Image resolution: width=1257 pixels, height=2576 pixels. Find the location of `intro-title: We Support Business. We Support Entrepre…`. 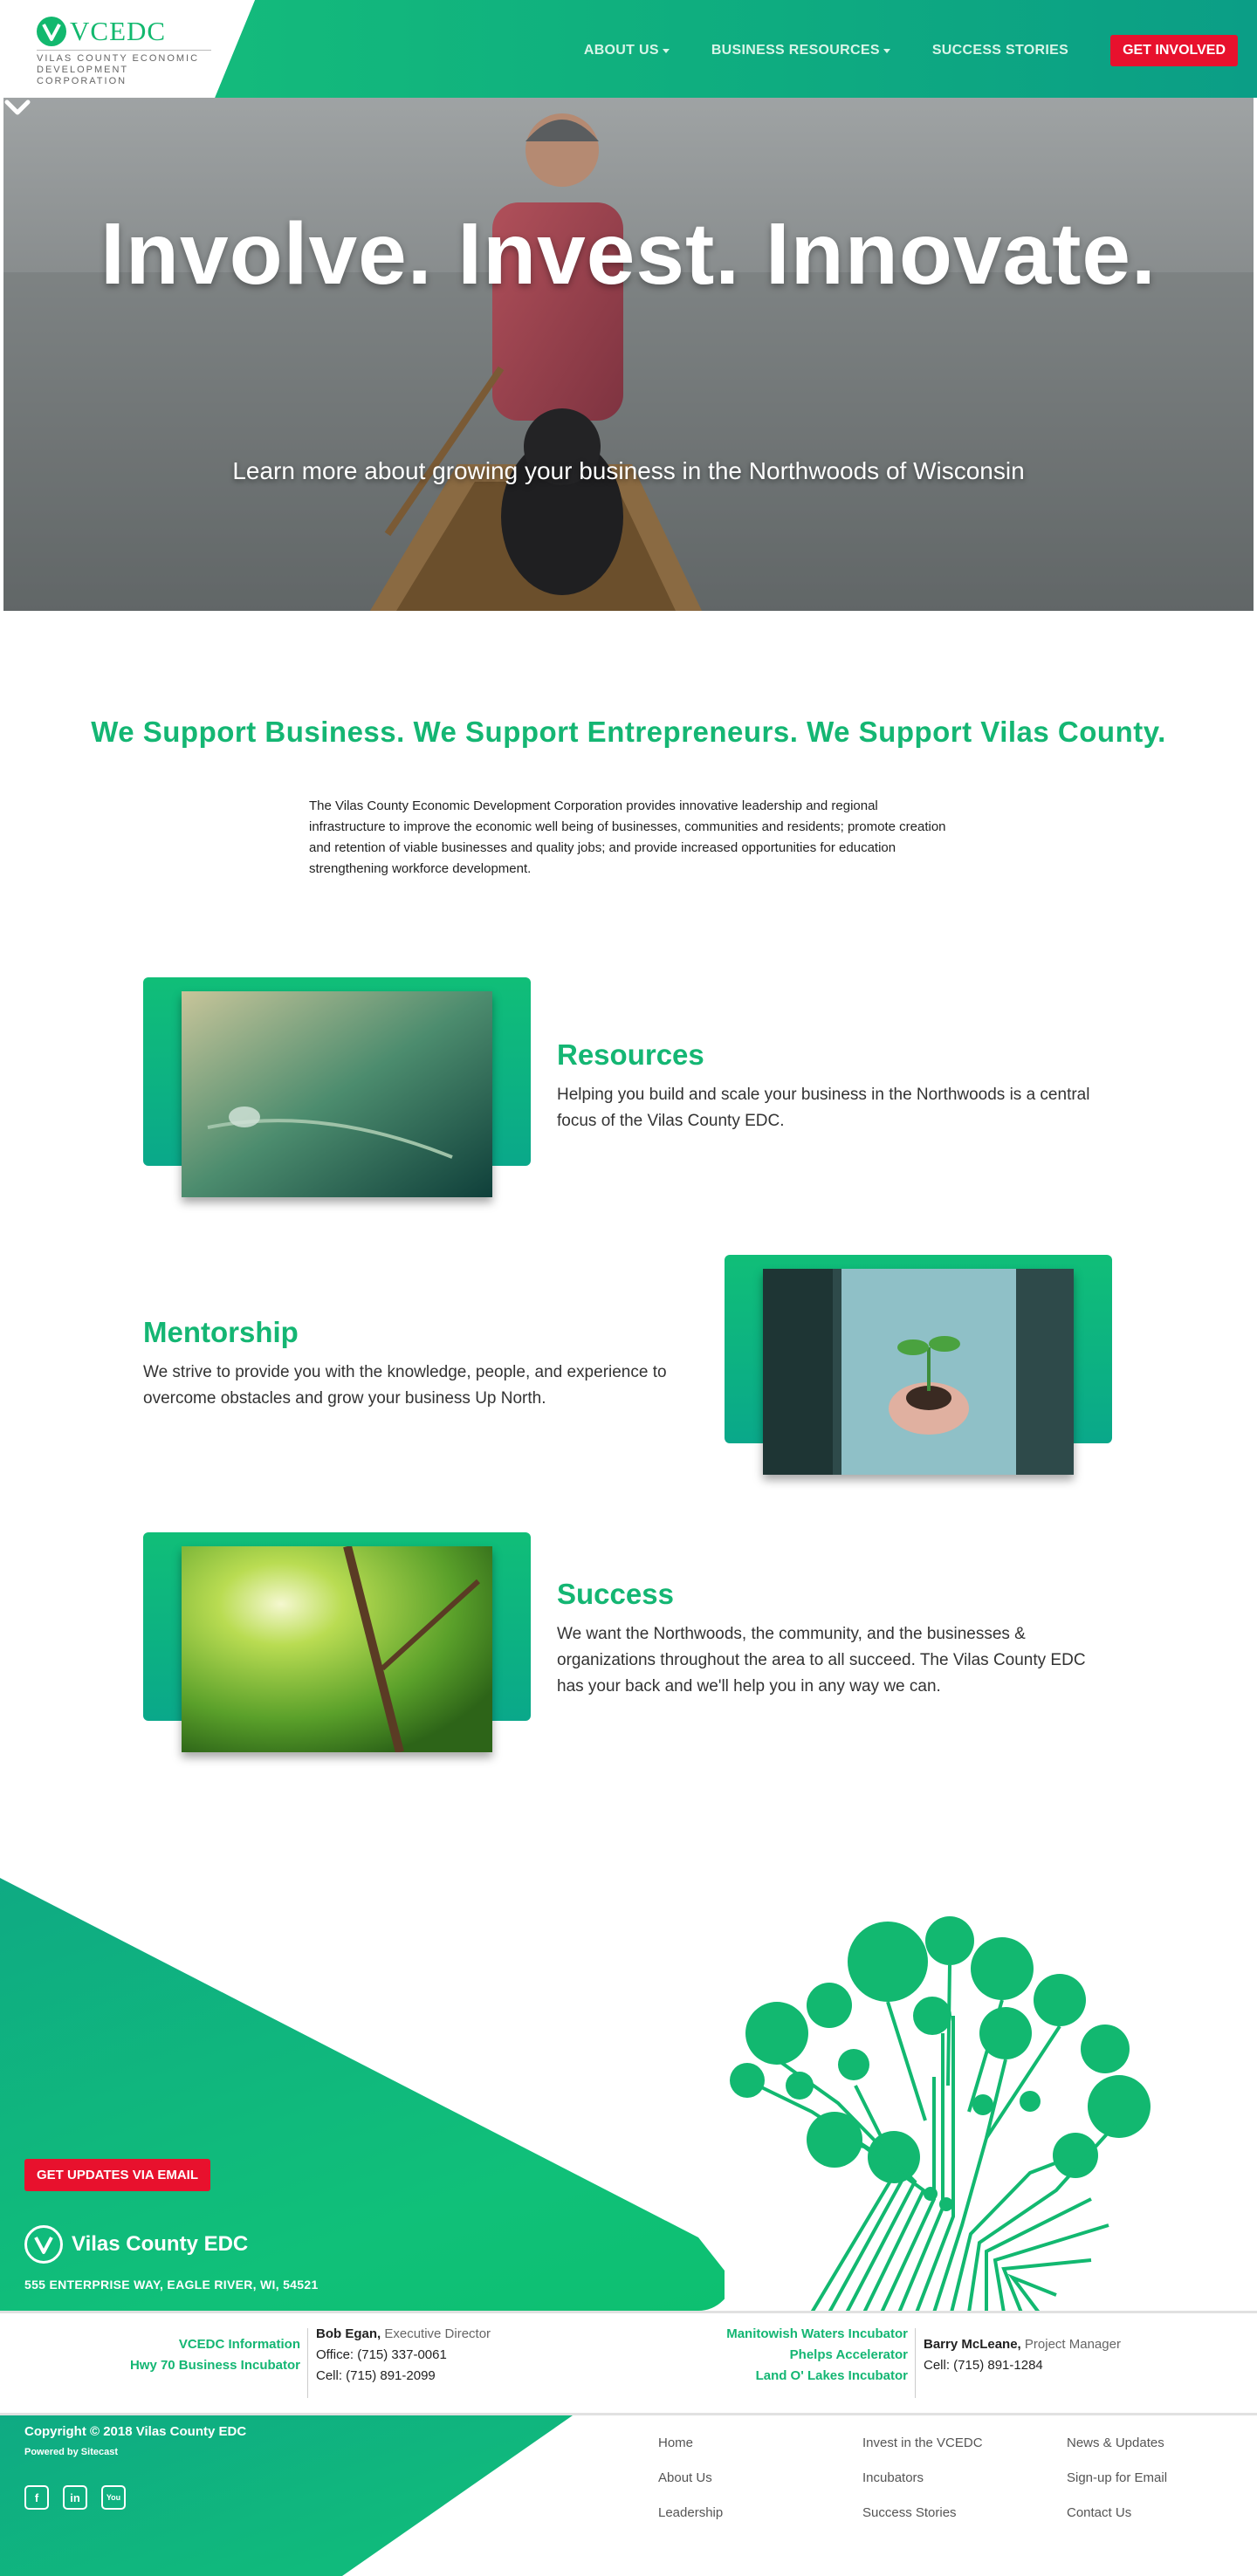

intro-title: We Support Business. We Support Entrepre… is located at coordinates (628, 732).